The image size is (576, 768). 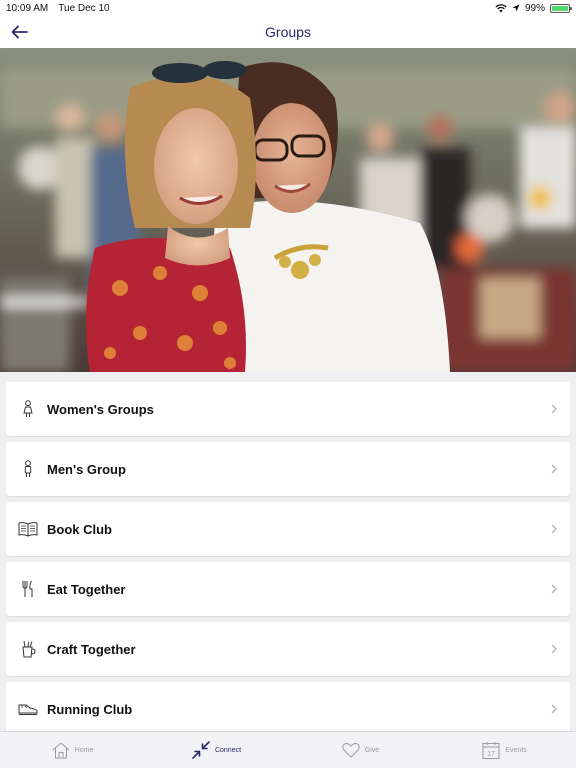 What do you see at coordinates (288, 589) in the screenshot?
I see `group-row-eat-together: Eat Together` at bounding box center [288, 589].